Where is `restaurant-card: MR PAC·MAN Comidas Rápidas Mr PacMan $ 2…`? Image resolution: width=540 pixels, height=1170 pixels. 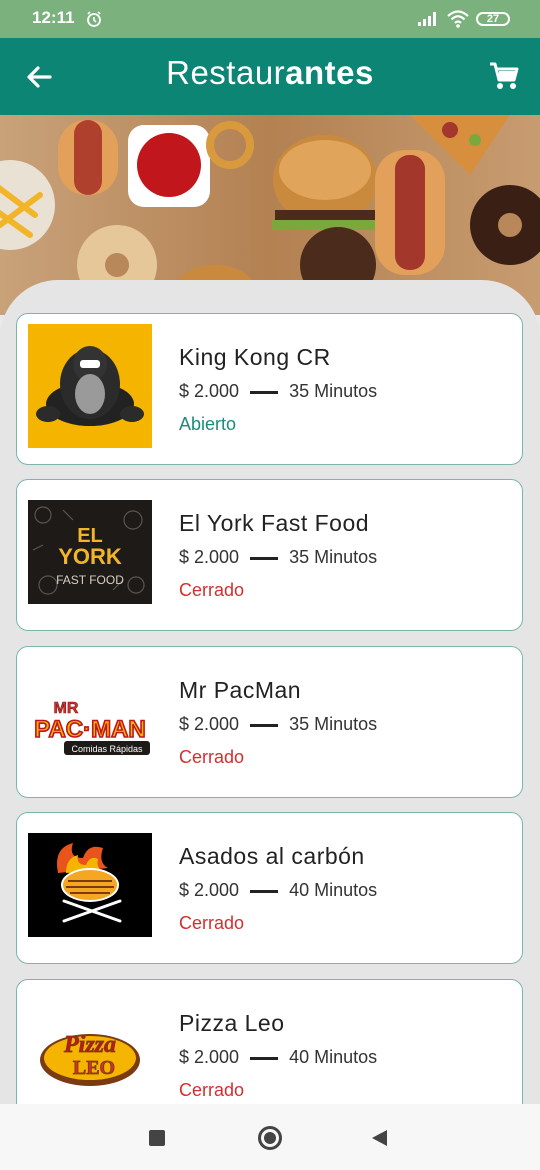
restaurant-card: MR PAC·MAN Comidas Rápidas Mr PacMan $ 2… is located at coordinates (269, 722).